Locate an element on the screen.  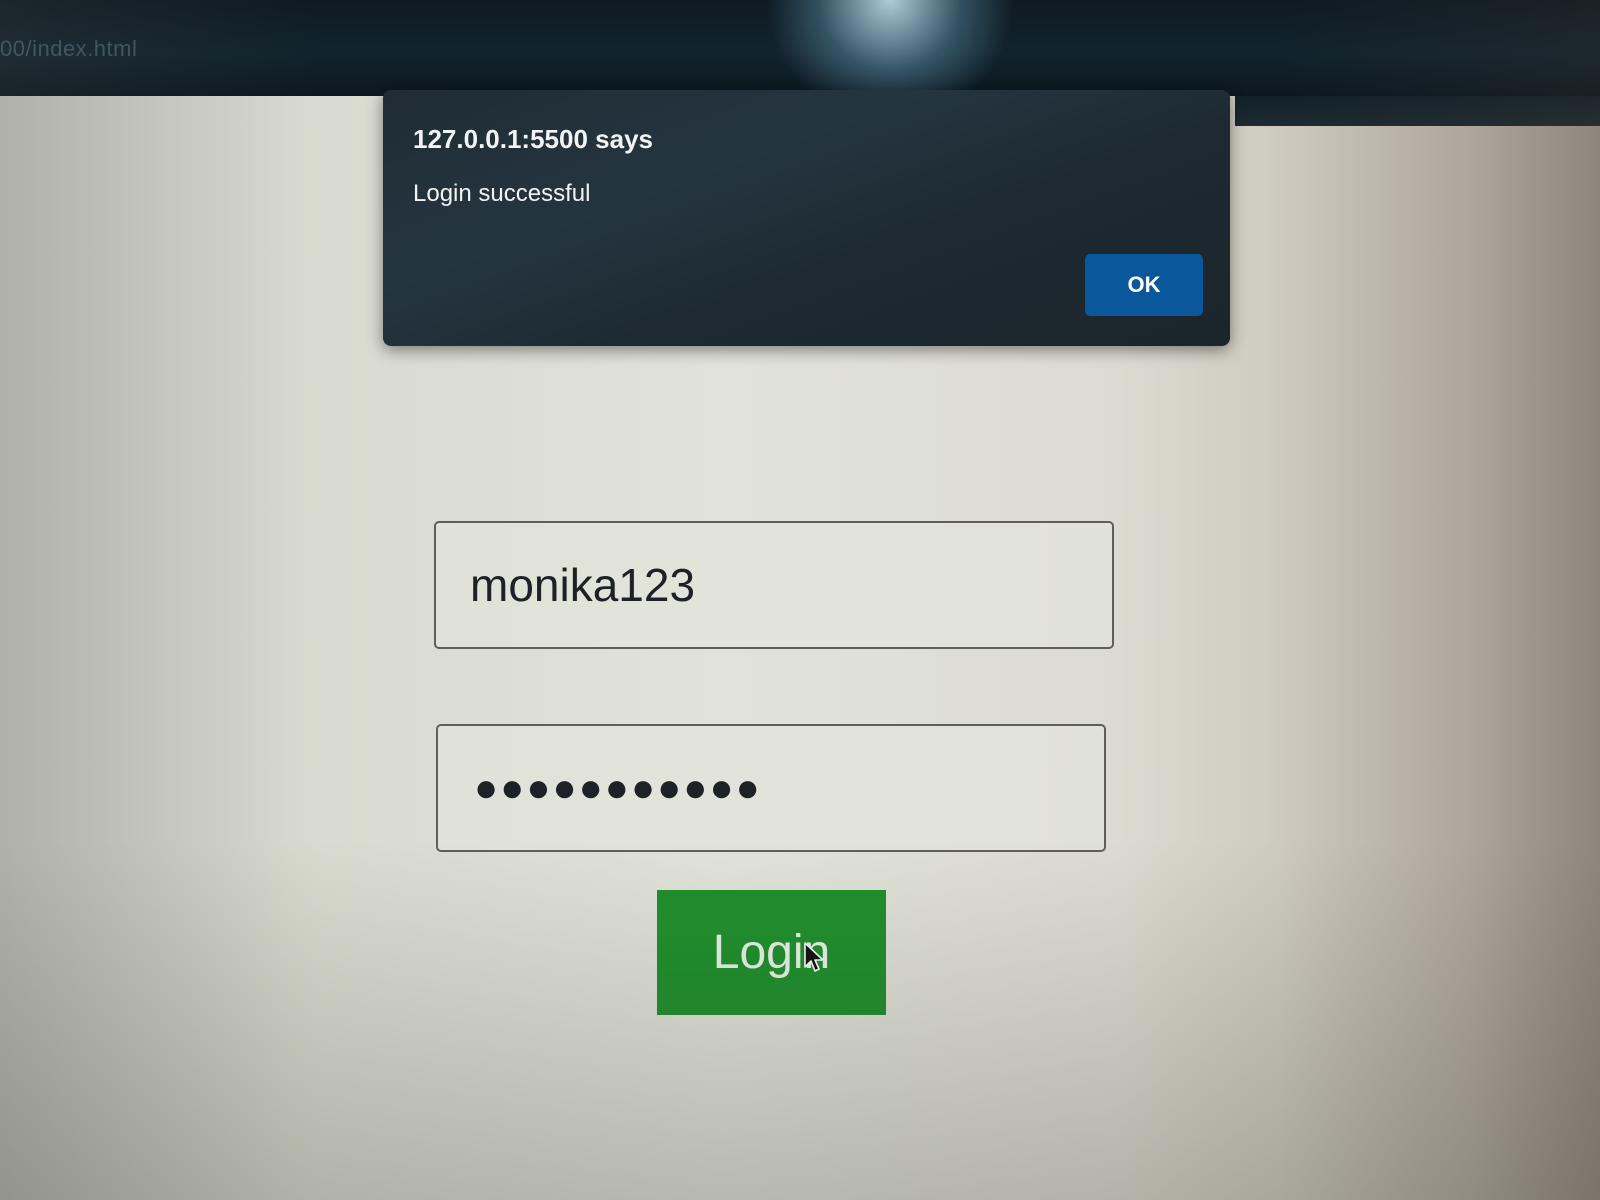
browser-edge is located at coordinates (1417, 111).